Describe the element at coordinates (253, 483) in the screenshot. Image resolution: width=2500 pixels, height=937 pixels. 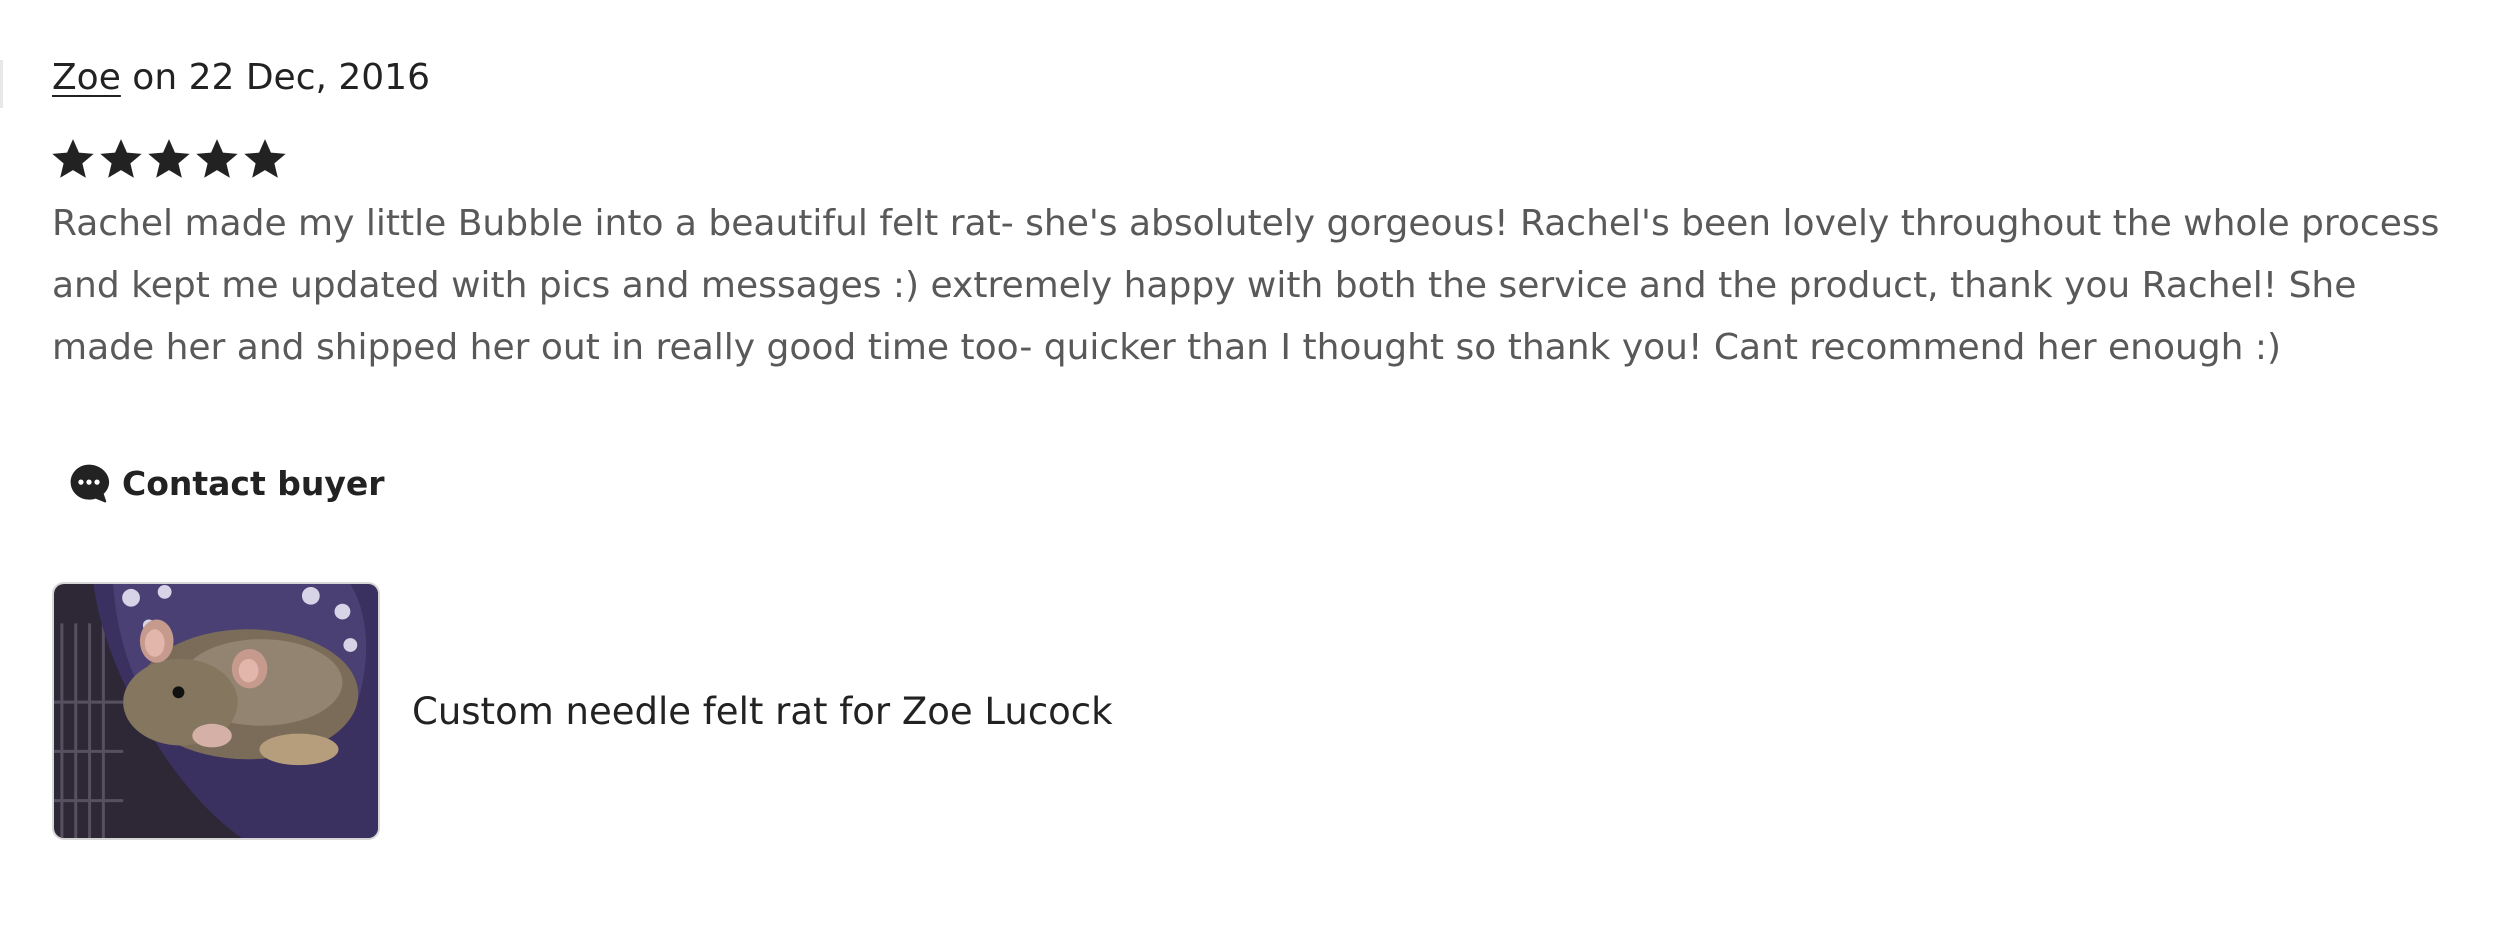
I see `contact-buyer-label: Contact buyer` at that location.